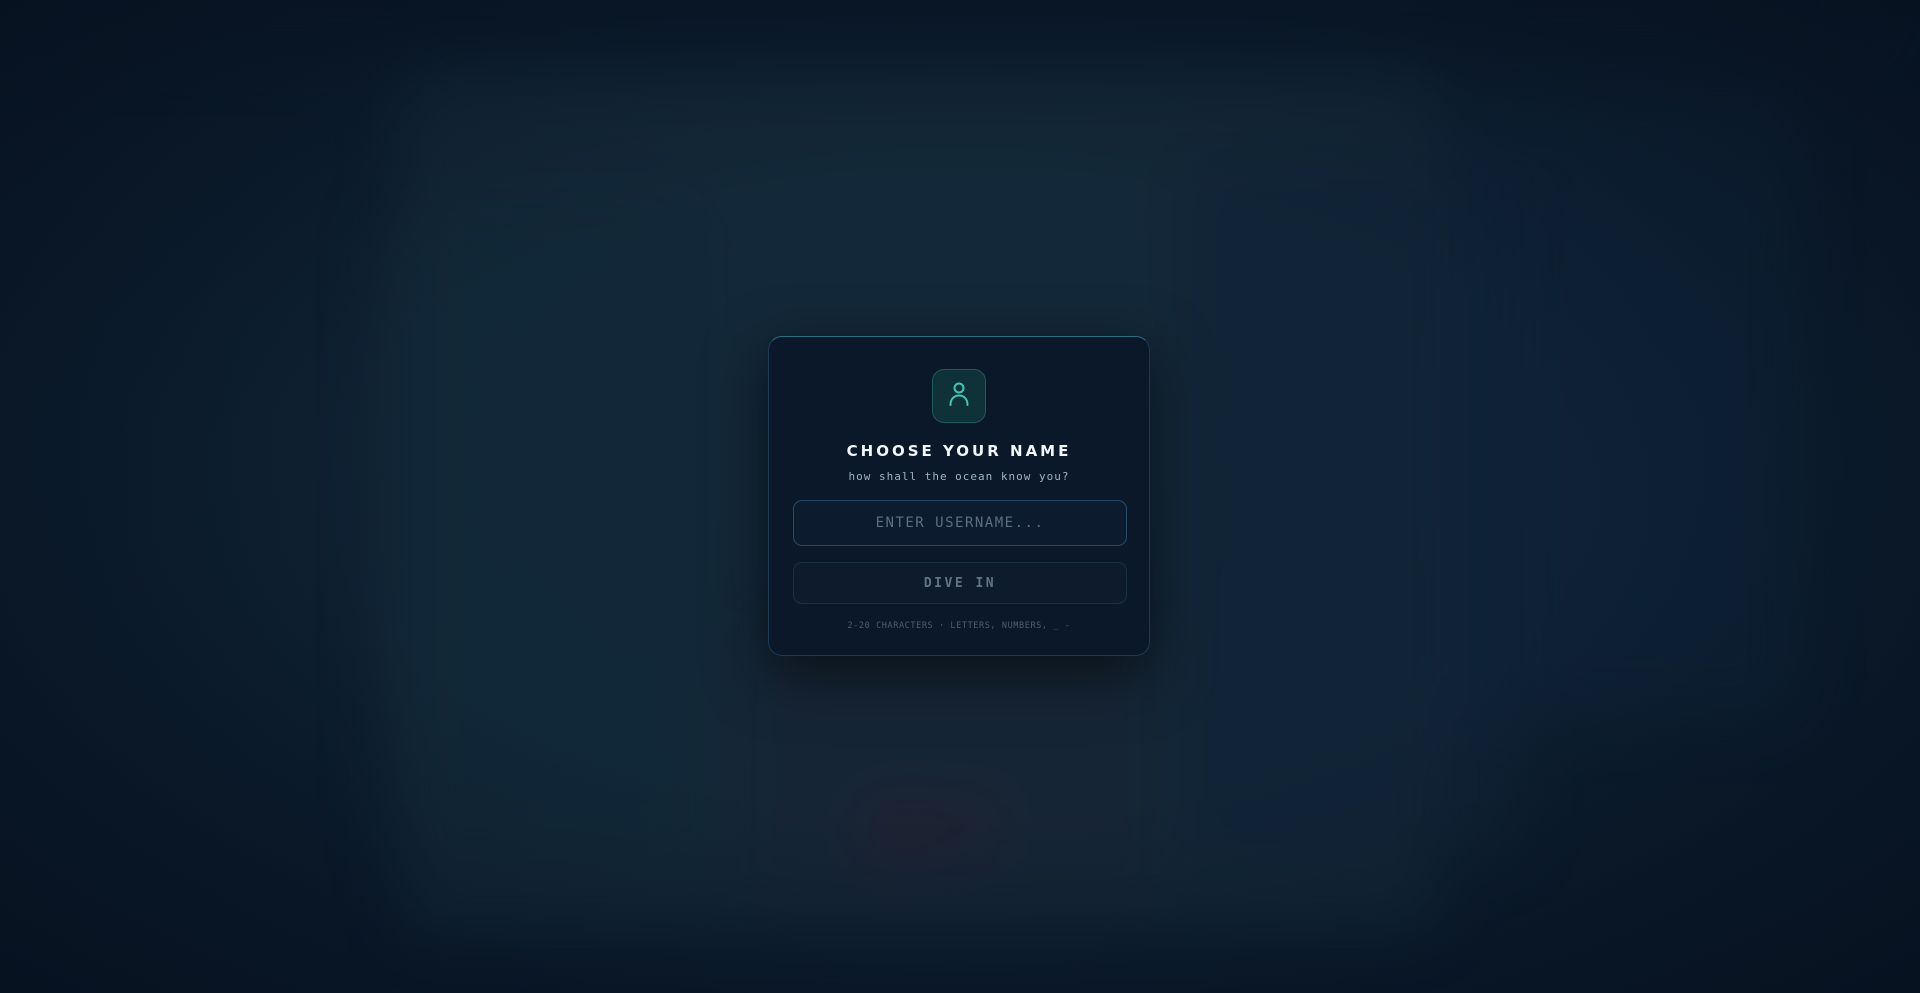 The width and height of the screenshot is (1920, 993). Describe the element at coordinates (960, 583) in the screenshot. I see `dive-in-button: DIVE IN` at that location.